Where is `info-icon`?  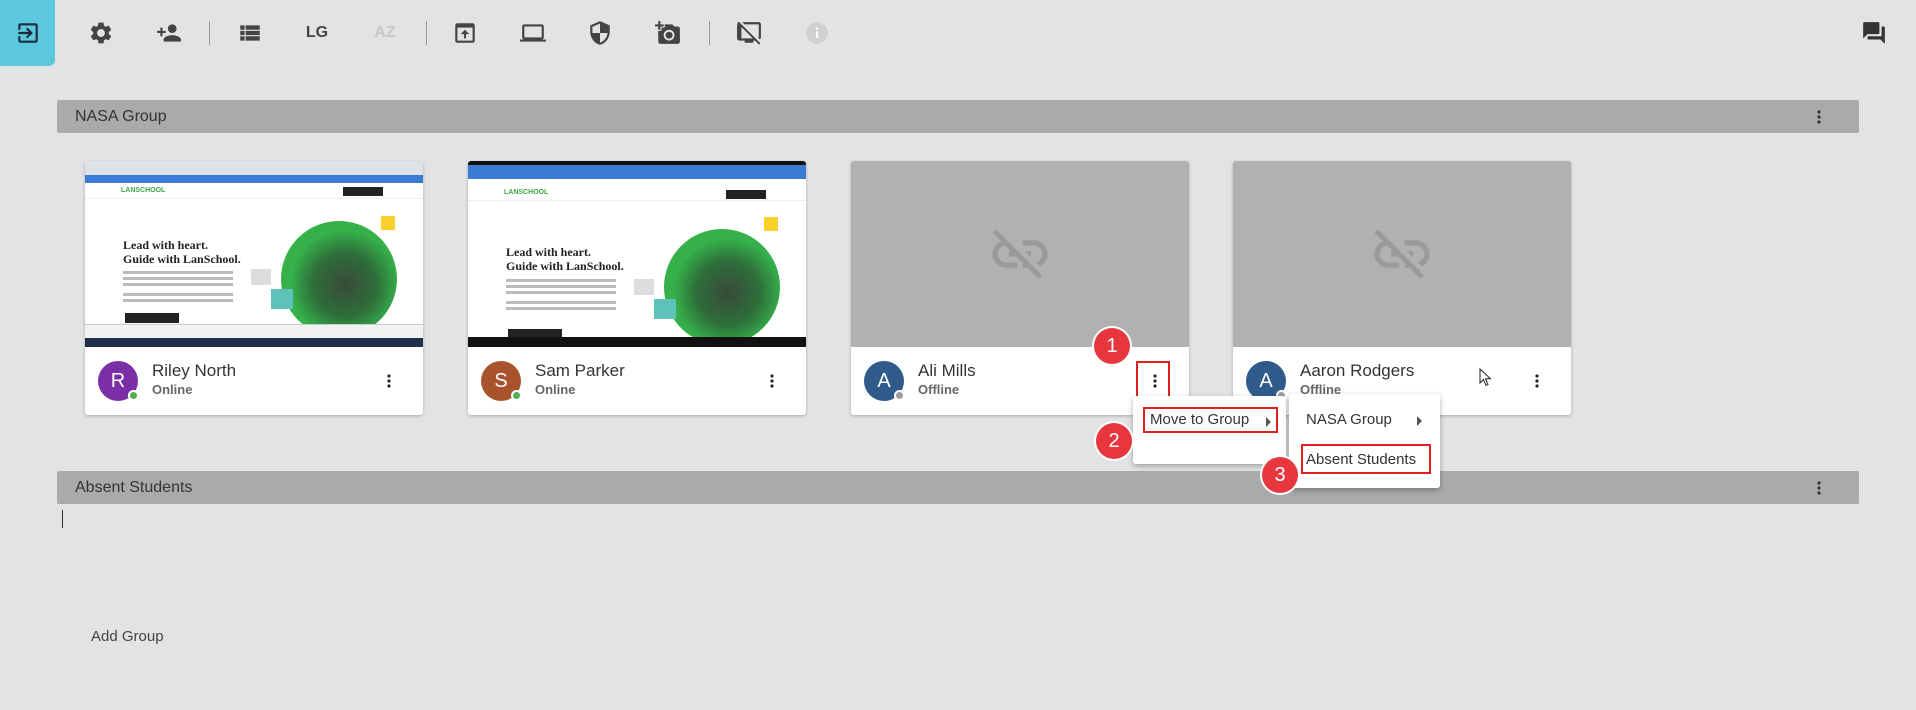 info-icon is located at coordinates (817, 33).